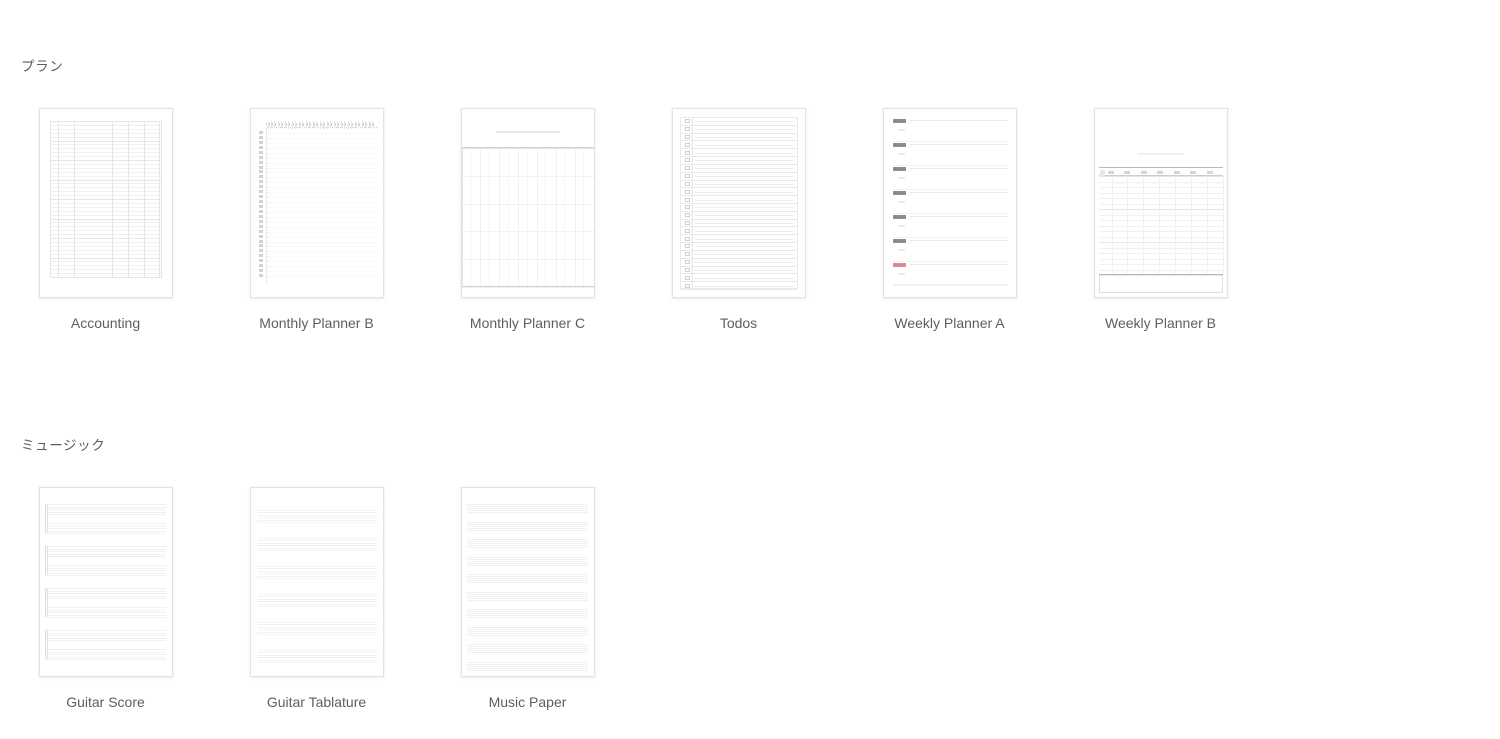  Describe the element at coordinates (1176, 172) in the screenshot. I see `weekly-b-day-label` at that location.